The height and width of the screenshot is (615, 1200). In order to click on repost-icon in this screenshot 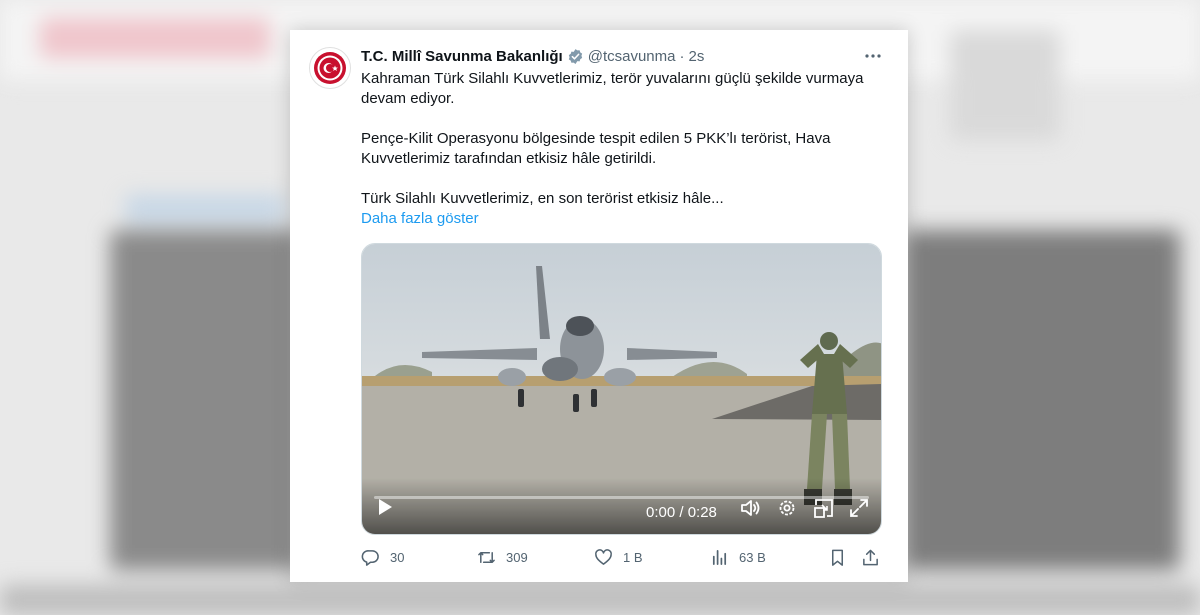, I will do `click(486, 557)`.